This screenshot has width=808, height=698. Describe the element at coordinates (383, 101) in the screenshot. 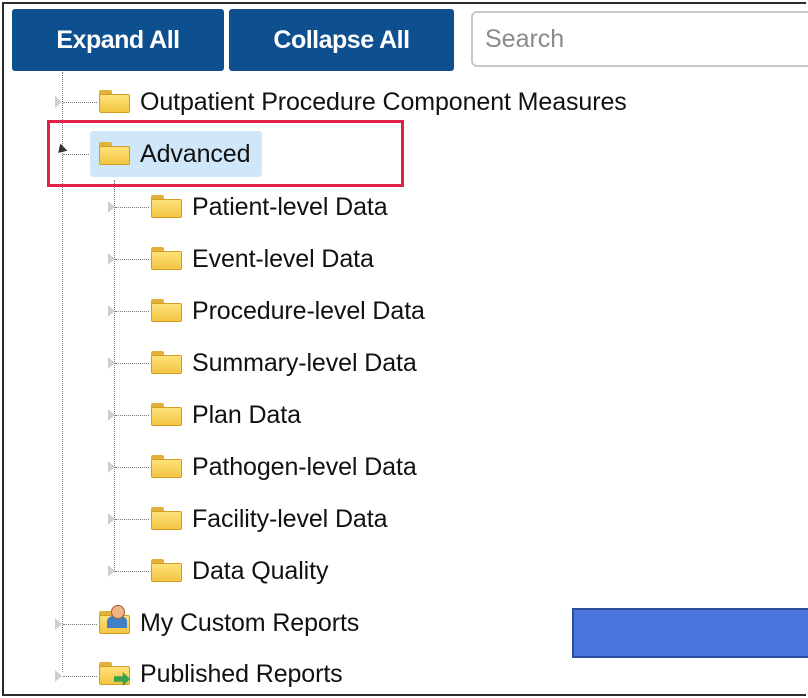

I see `tree-node-label: Outpatient Procedure Component Measures` at that location.